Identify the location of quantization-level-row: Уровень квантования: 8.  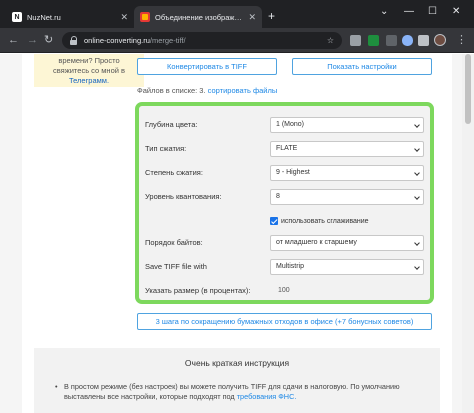
(285, 196).